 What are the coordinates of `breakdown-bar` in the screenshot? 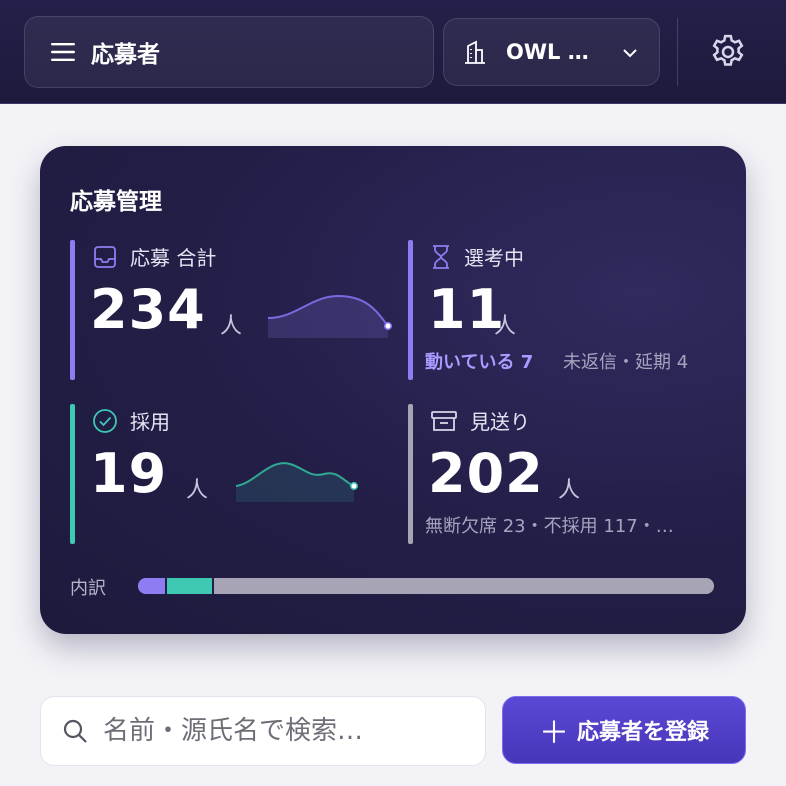 It's located at (426, 586).